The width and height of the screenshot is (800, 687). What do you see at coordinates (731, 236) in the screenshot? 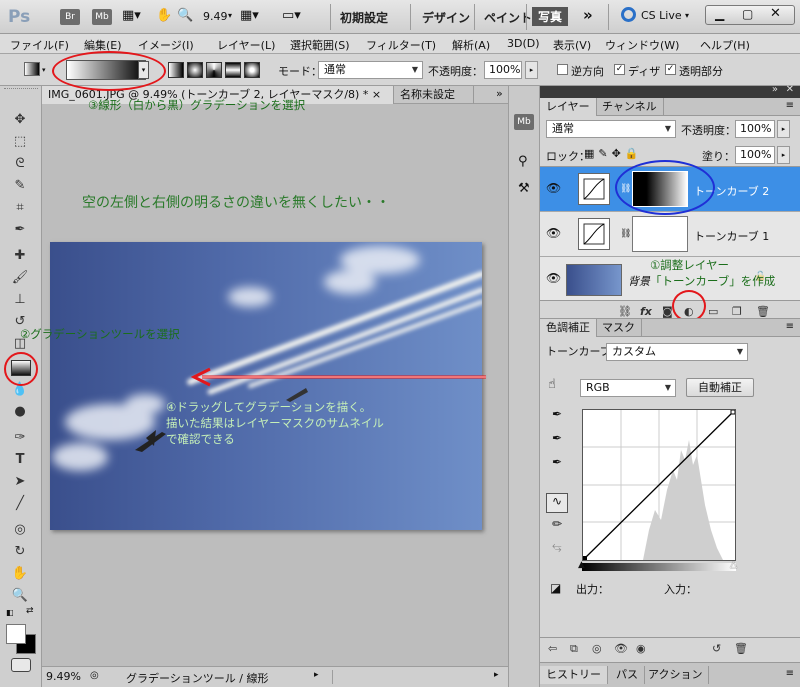
I see `layer-name: トーンカーブ 1` at bounding box center [731, 236].